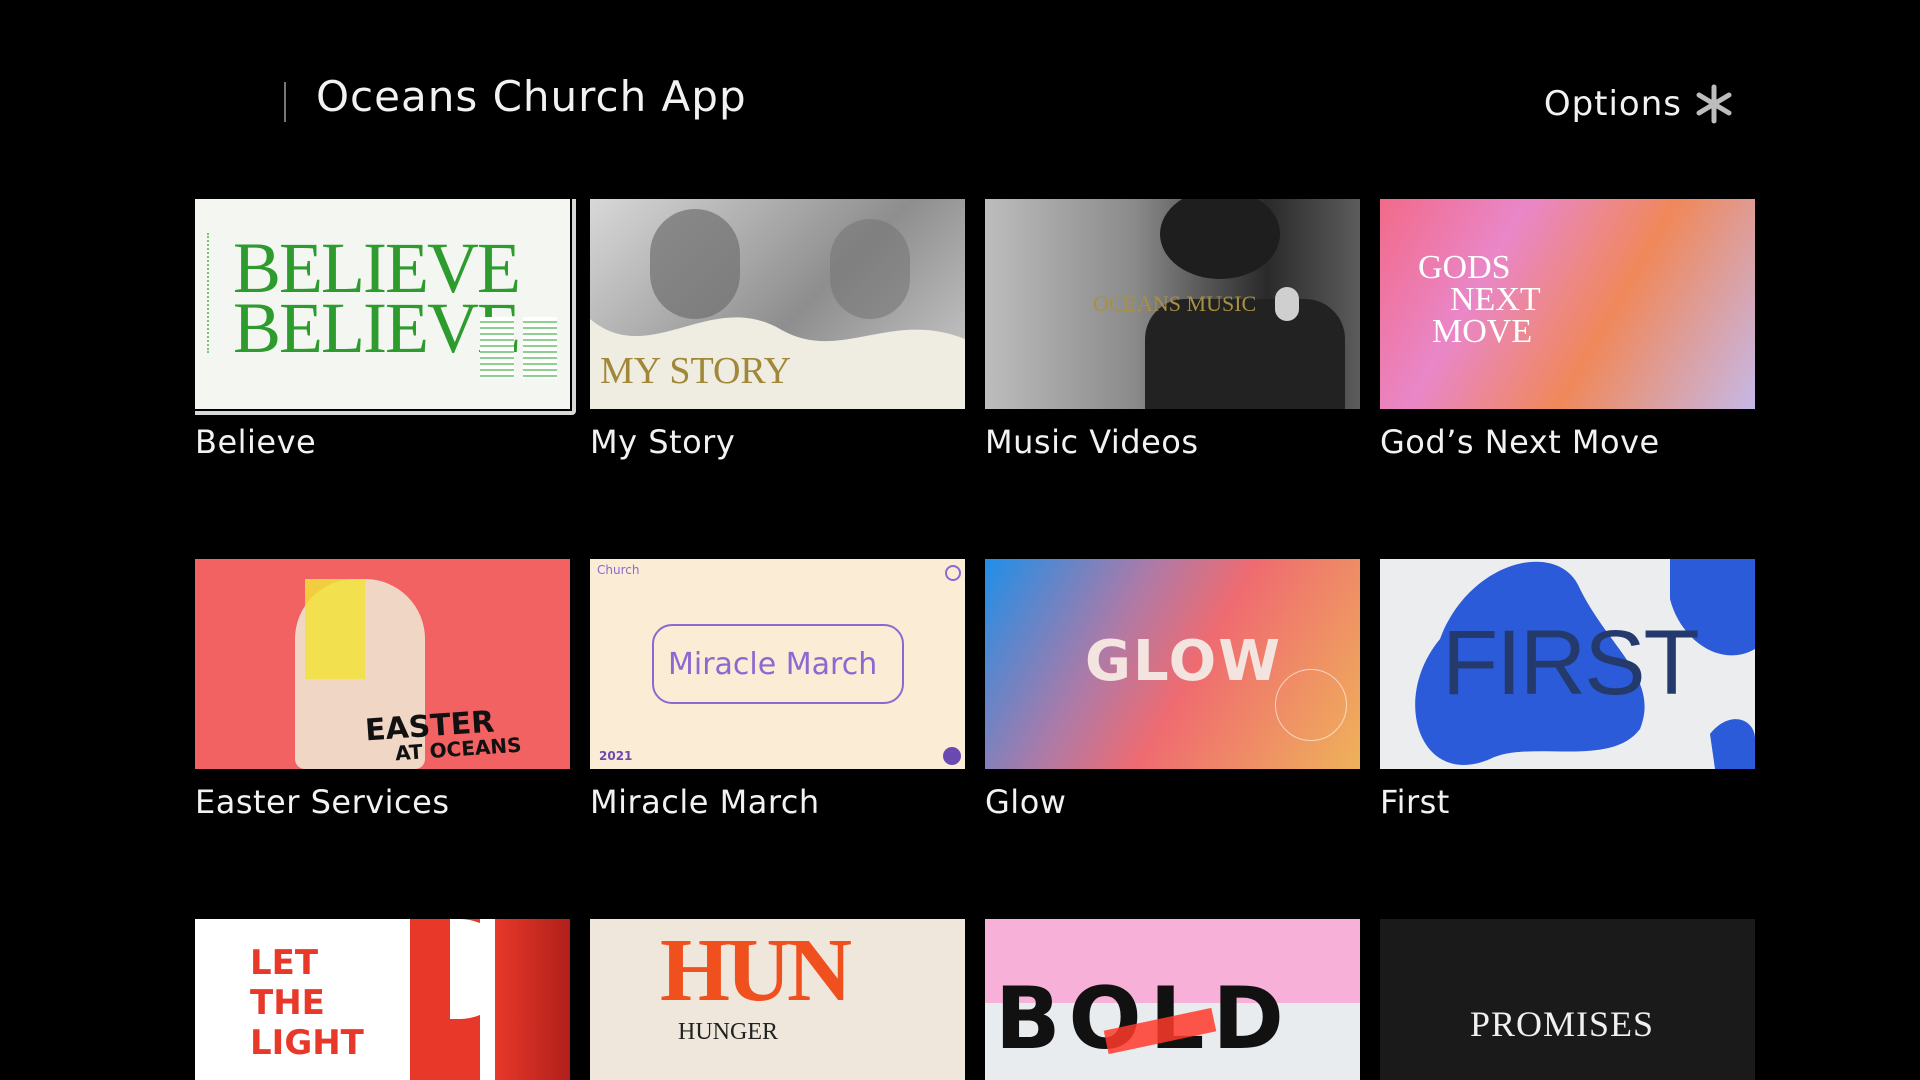 This screenshot has height=1080, width=1920. Describe the element at coordinates (285, 102) in the screenshot. I see `header-divider` at that location.